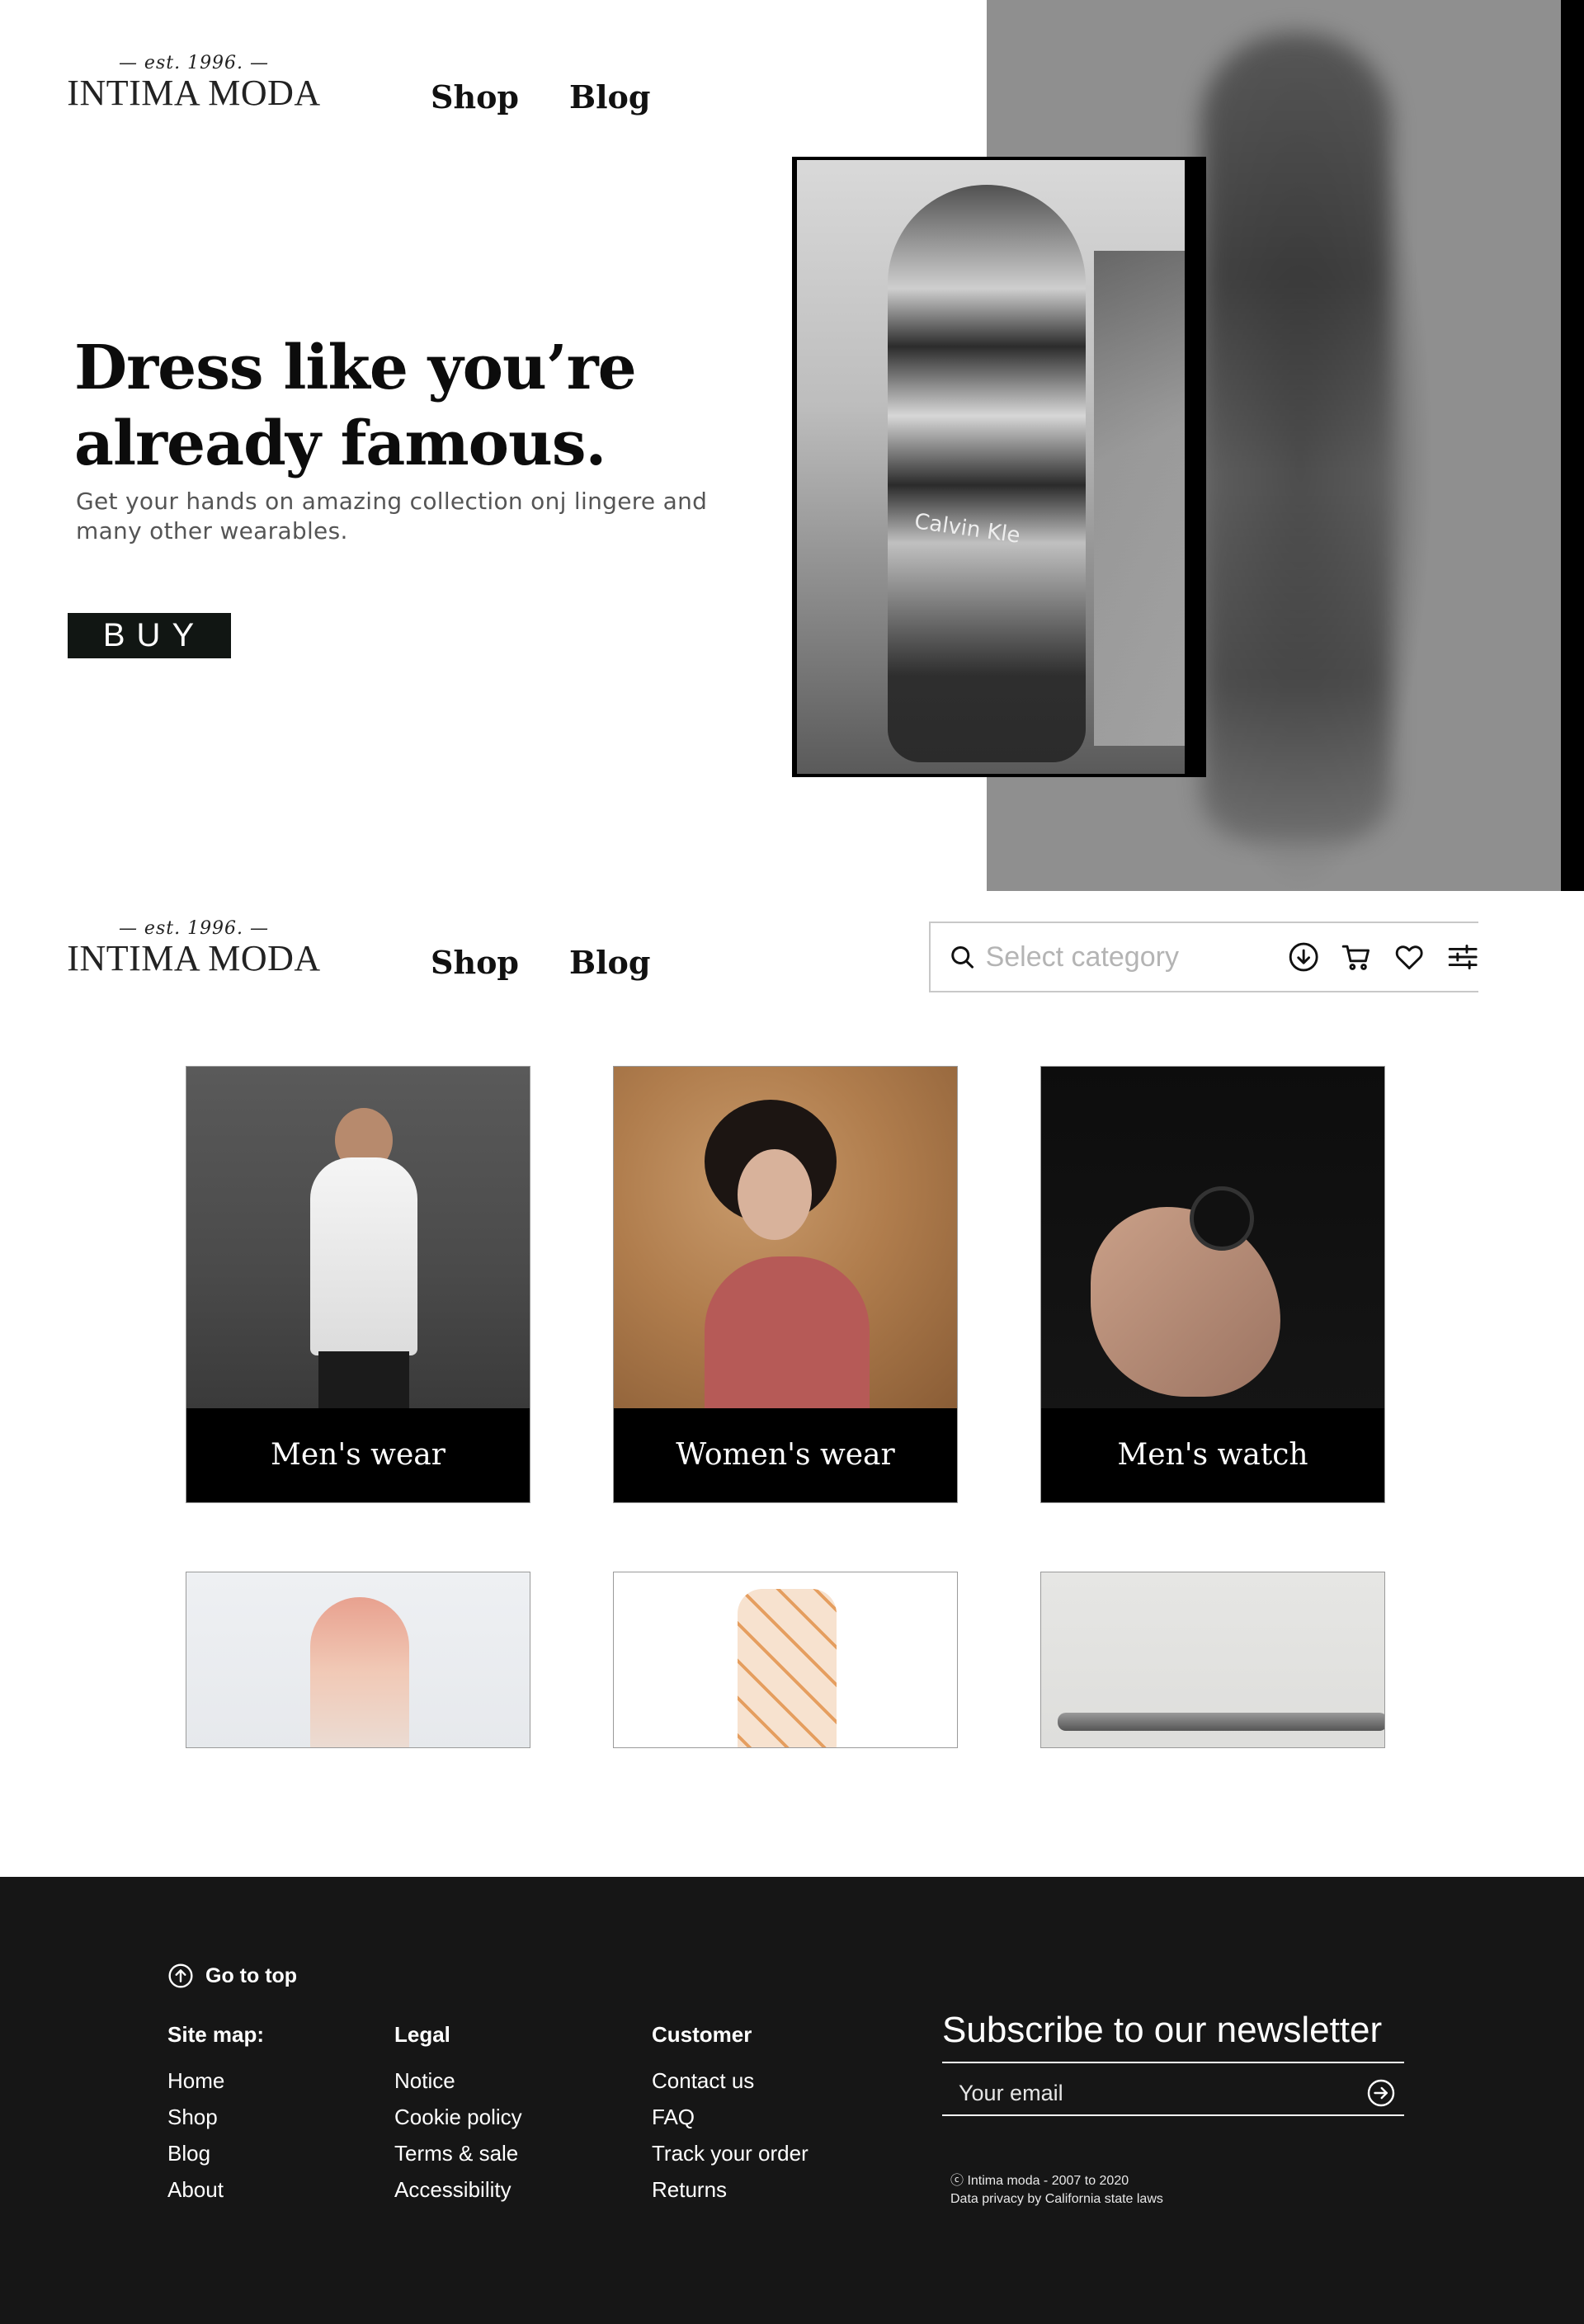  Describe the element at coordinates (340, 443) in the screenshot. I see `hero-title-line2: already famous.` at that location.